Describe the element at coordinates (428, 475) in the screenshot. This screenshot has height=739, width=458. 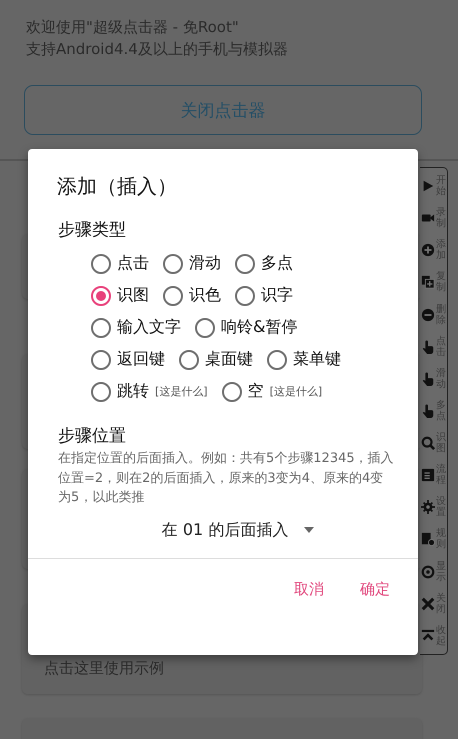
I see `document-icon` at that location.